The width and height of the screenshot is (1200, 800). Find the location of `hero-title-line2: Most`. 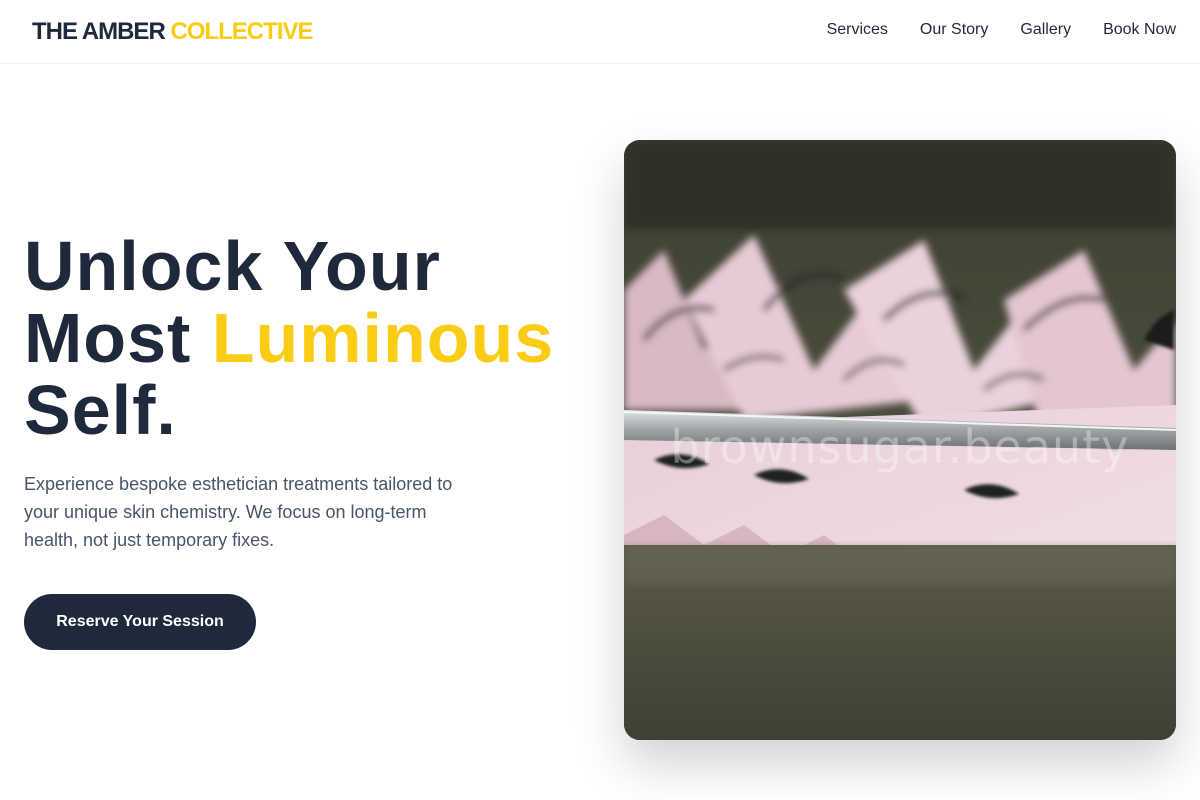

hero-title-line2: Most is located at coordinates (108, 338).